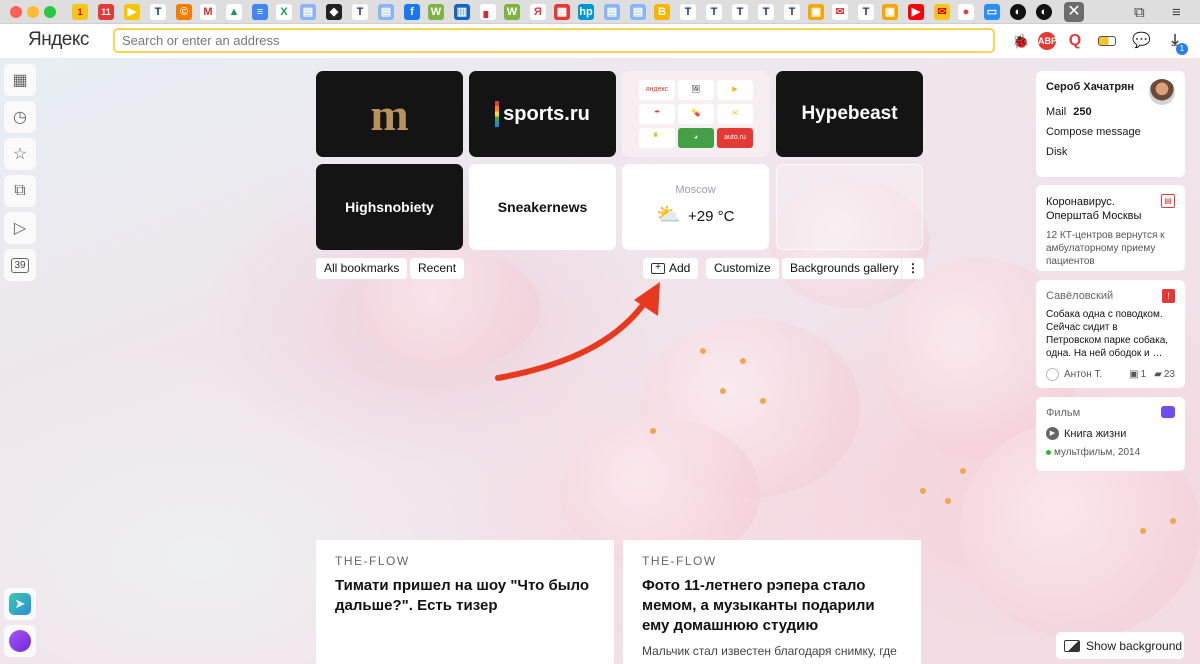  Describe the element at coordinates (1110, 374) in the screenshot. I see `district-footer: Антон Т. ▣ 1 ▰ 23` at that location.